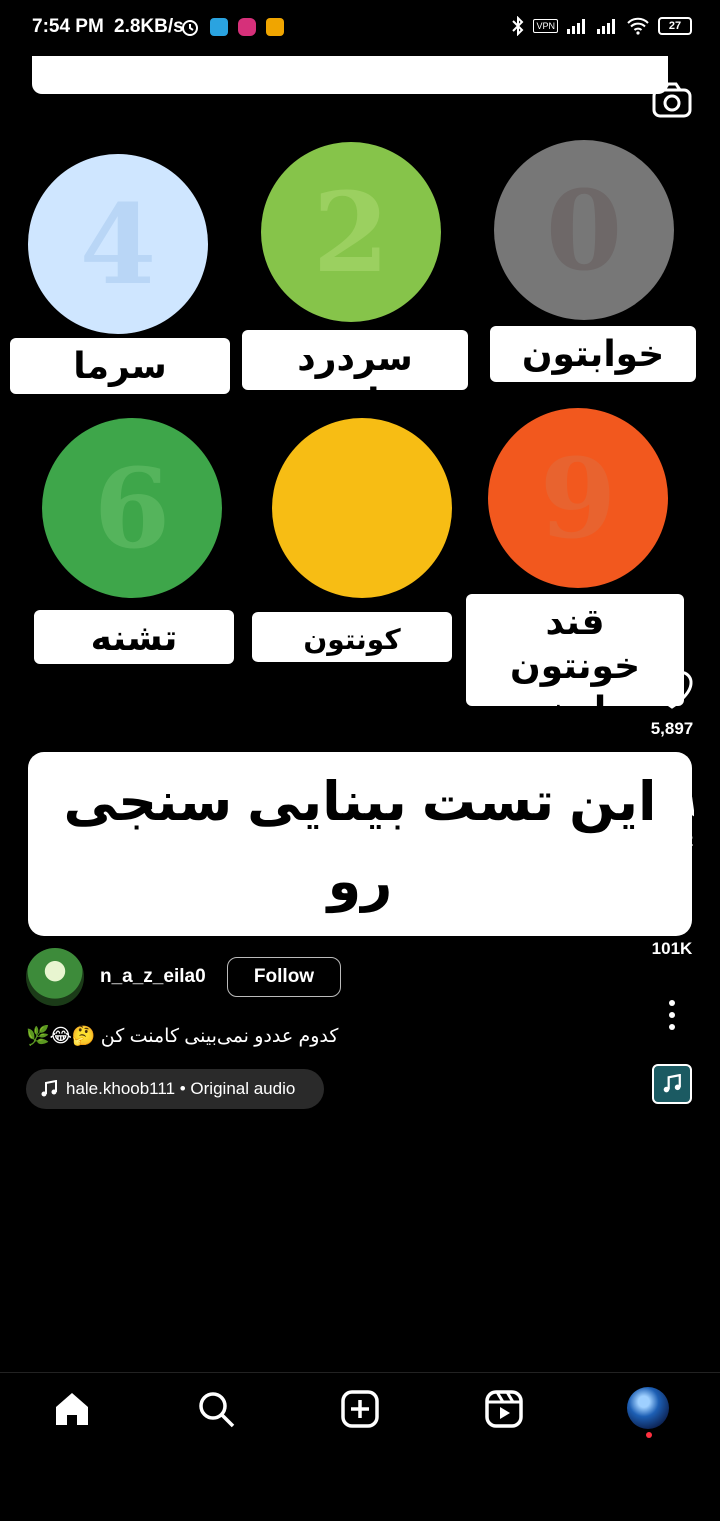 Image resolution: width=720 pixels, height=1521 pixels. What do you see at coordinates (149, 26) in the screenshot?
I see `network-speed: 2.8KB/s` at bounding box center [149, 26].